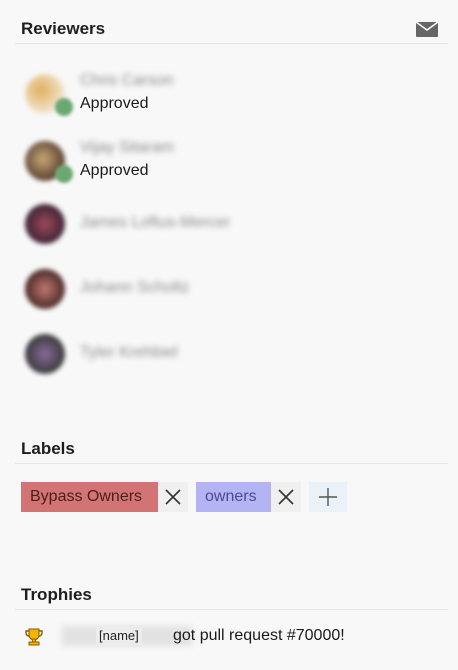  I want to click on reviewers-header: Reviewers, so click(231, 27).